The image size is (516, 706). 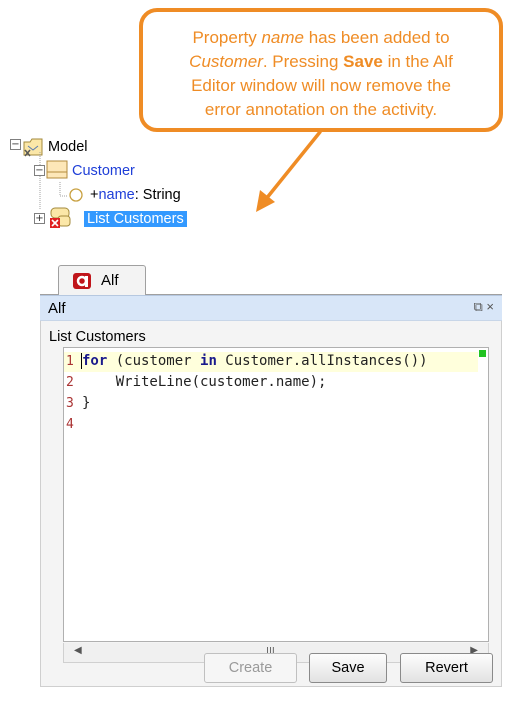 I want to click on line-number: 4, so click(x=70, y=424).